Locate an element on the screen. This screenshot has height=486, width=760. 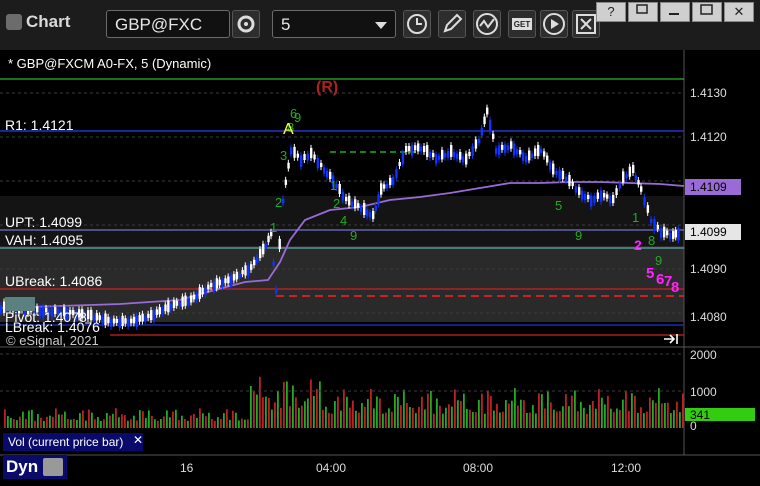
get-data-icon: GET is located at coordinates (522, 24).